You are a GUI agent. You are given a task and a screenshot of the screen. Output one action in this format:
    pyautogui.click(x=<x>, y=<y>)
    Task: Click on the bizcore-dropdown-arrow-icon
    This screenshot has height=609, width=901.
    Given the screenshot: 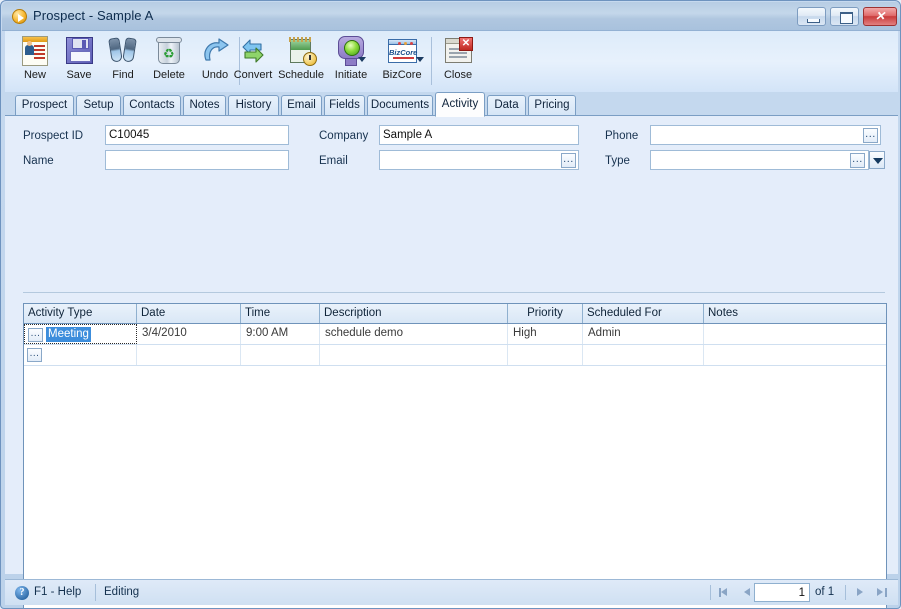 What is the action you would take?
    pyautogui.click(x=420, y=59)
    